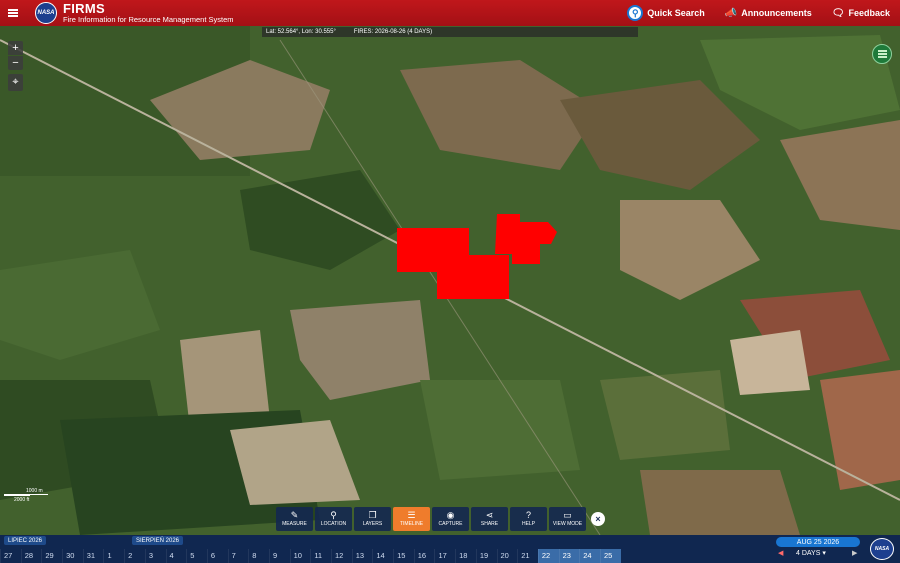 This screenshot has height=563, width=900. I want to click on timeline-day: 3, so click(155, 556).